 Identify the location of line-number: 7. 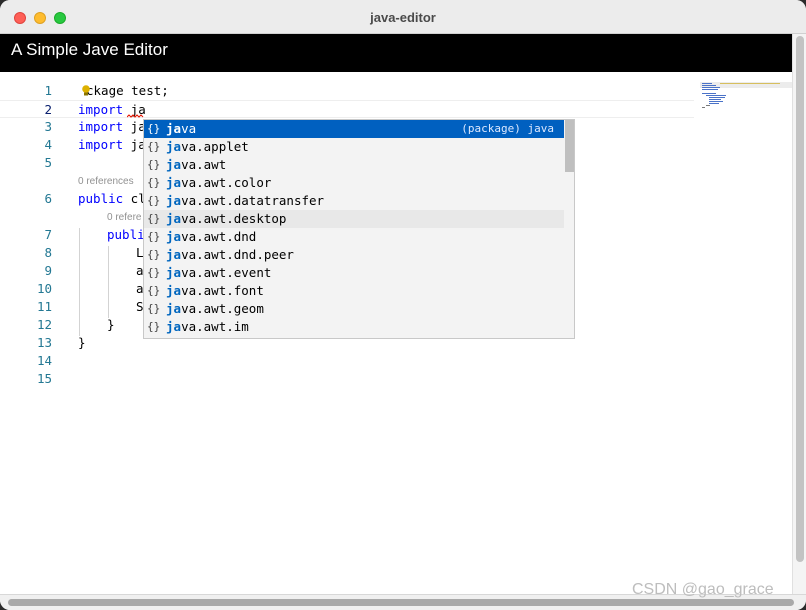
(48, 234).